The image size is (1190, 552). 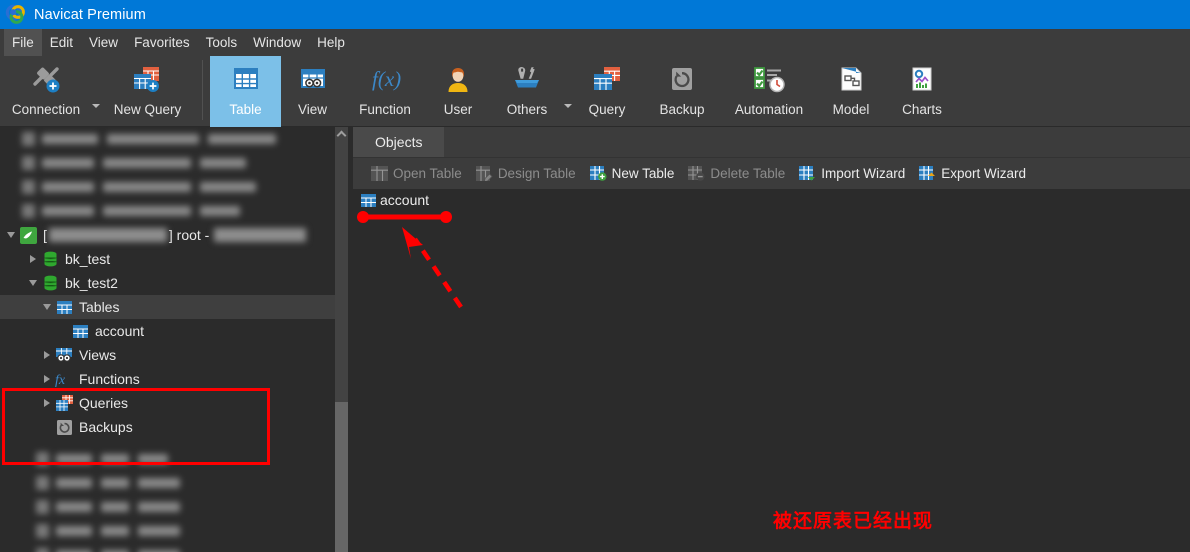 What do you see at coordinates (174, 235) in the screenshot?
I see `tree-item-connection: [ ] root -` at bounding box center [174, 235].